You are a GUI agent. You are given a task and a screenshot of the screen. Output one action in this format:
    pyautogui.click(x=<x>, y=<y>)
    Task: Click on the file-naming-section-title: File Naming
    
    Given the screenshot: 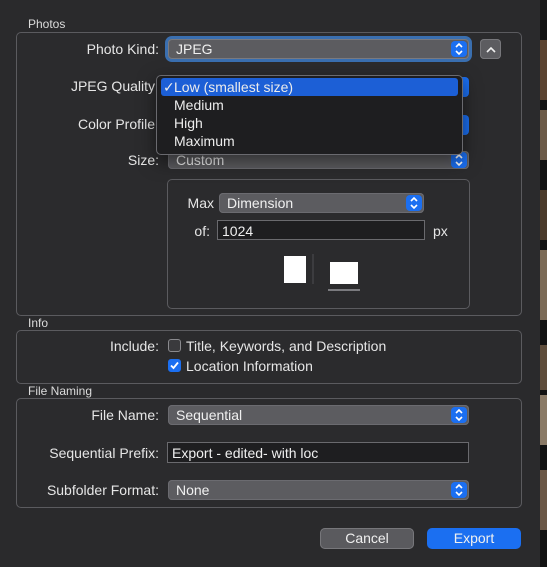 What is the action you would take?
    pyautogui.click(x=60, y=391)
    